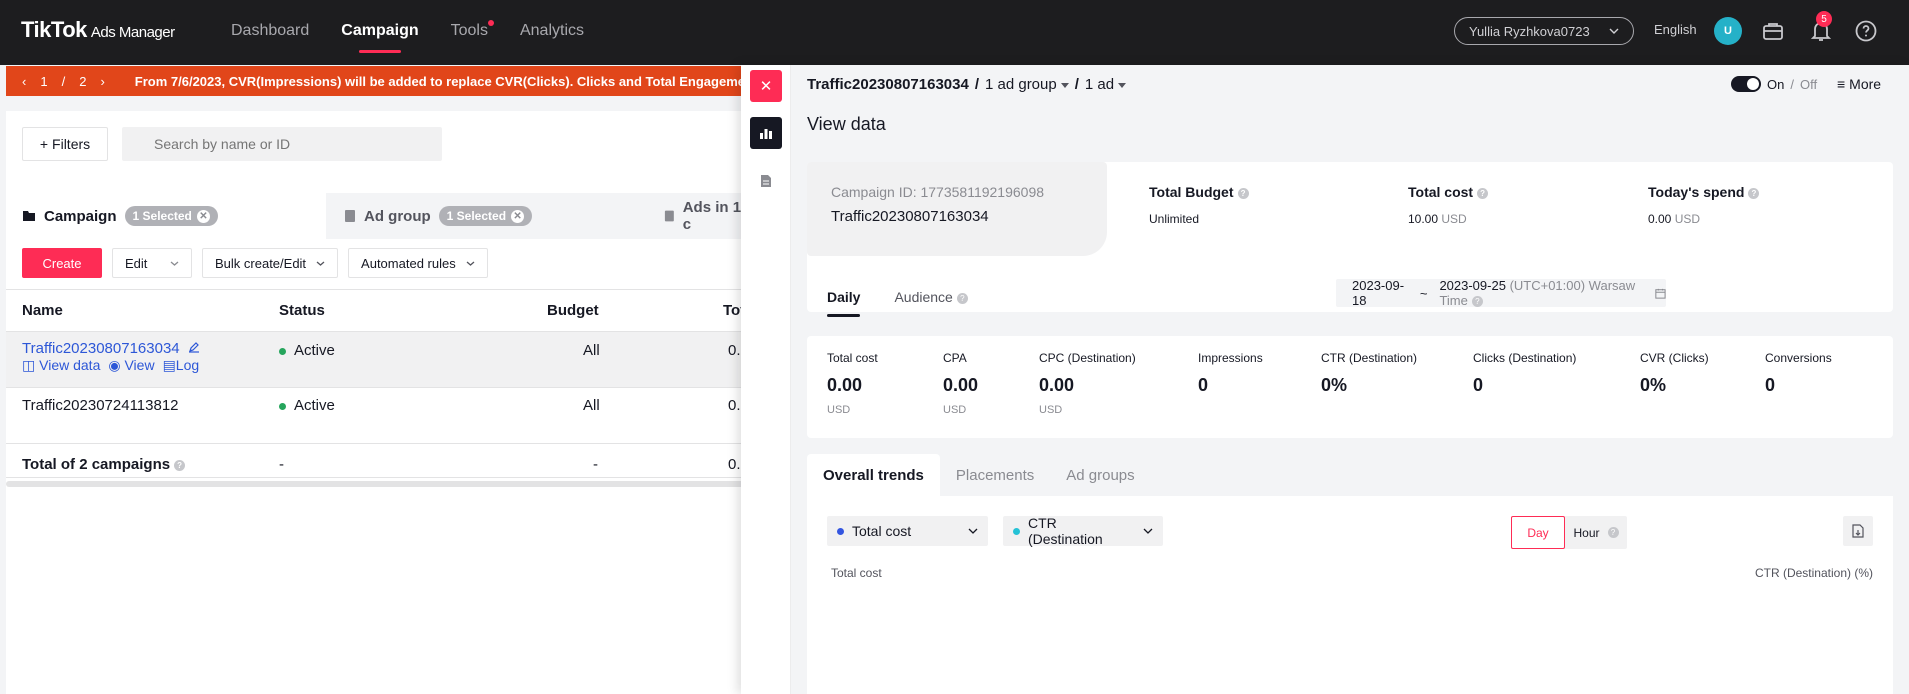  What do you see at coordinates (1087, 383) in the screenshot?
I see `metric-cpc-destination: CPC (Destination) 0.00 USD` at bounding box center [1087, 383].